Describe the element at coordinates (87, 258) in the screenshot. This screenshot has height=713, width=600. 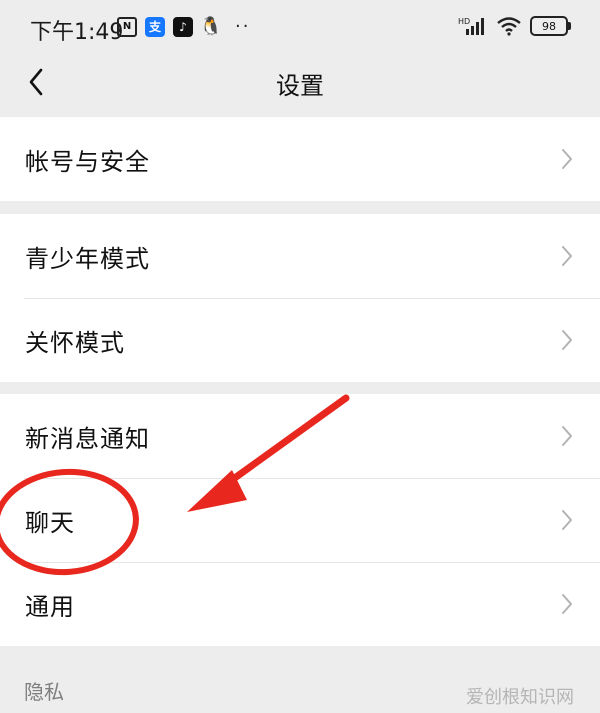
I see `settings-item-label: 青少年模式` at that location.